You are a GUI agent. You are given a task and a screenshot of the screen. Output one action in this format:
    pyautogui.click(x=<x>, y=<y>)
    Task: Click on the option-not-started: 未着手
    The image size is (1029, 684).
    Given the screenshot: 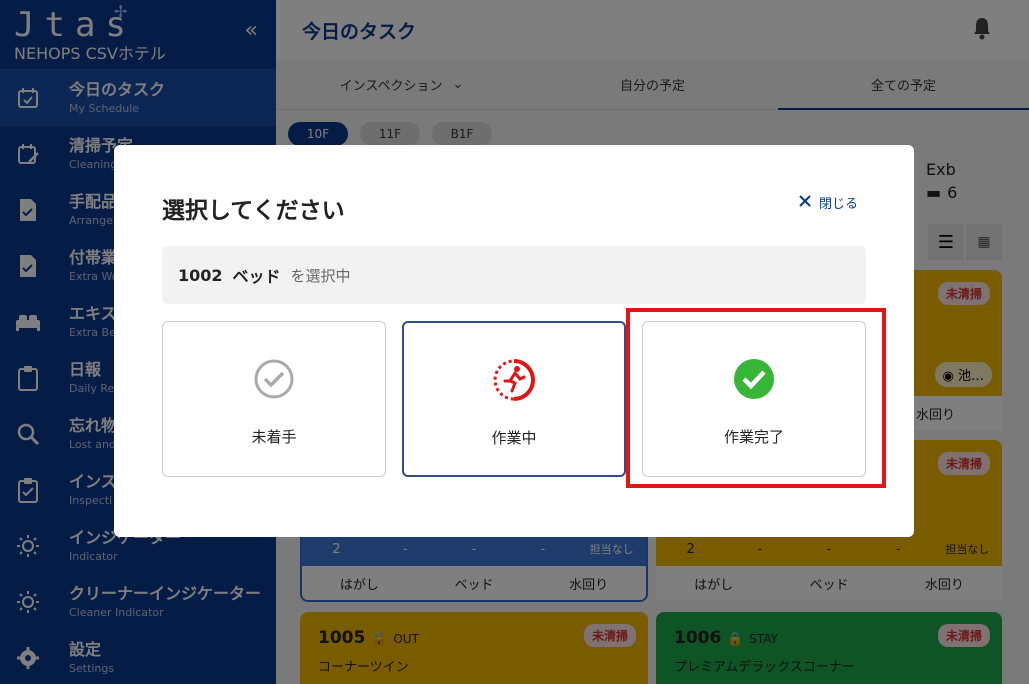 What is the action you would take?
    pyautogui.click(x=274, y=399)
    